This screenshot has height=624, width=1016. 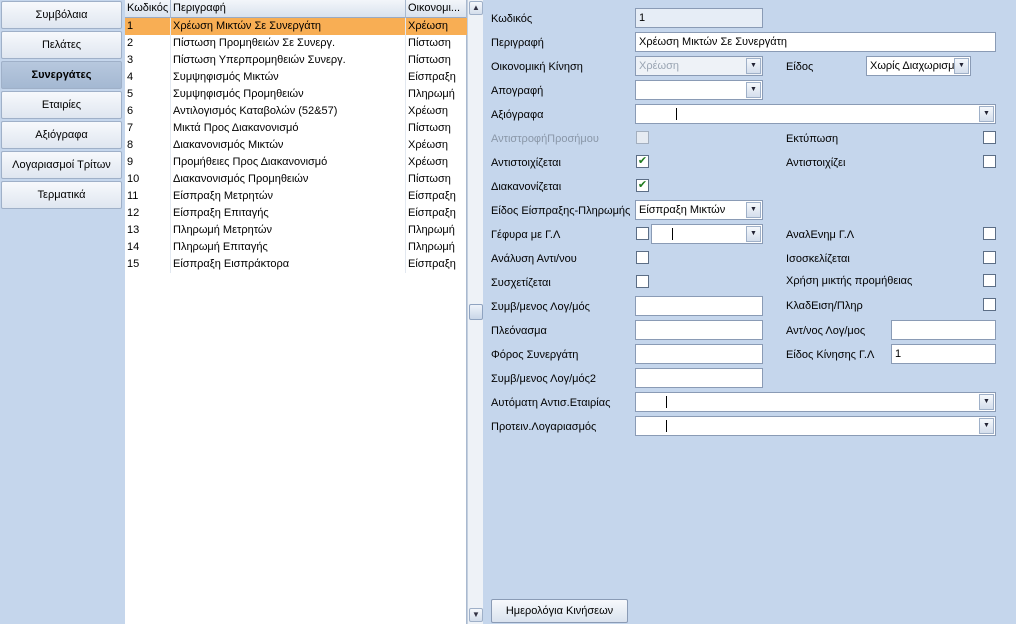 I want to click on kind-value: Χωρίς Διαχωρισμό, so click(x=915, y=66).